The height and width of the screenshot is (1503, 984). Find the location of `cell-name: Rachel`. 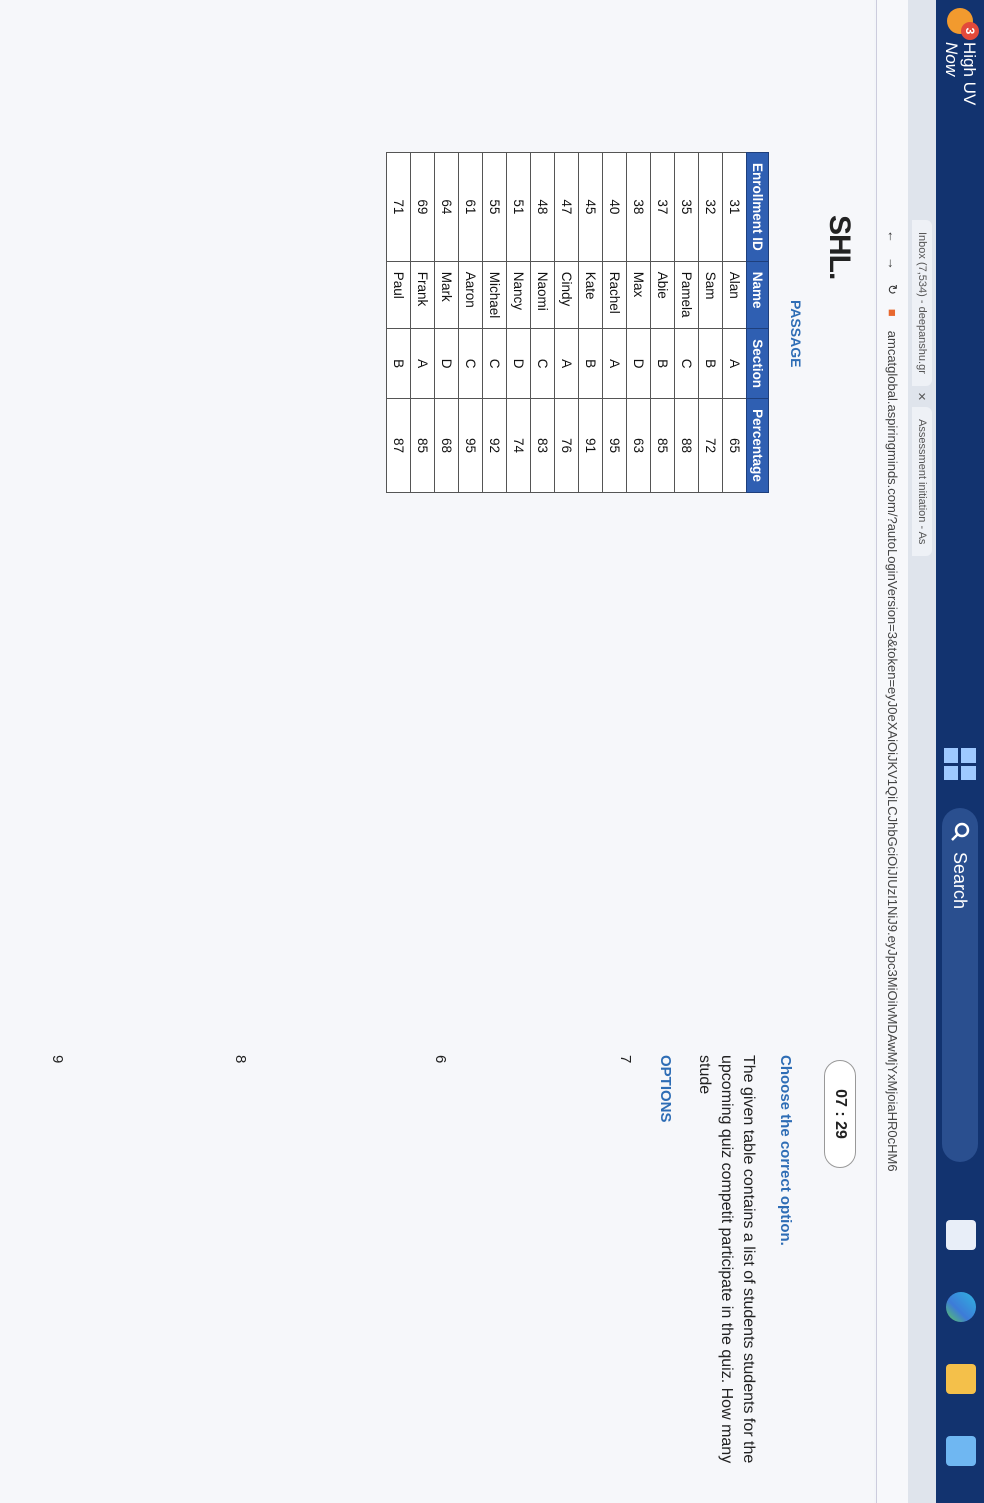

cell-name: Rachel is located at coordinates (614, 295).